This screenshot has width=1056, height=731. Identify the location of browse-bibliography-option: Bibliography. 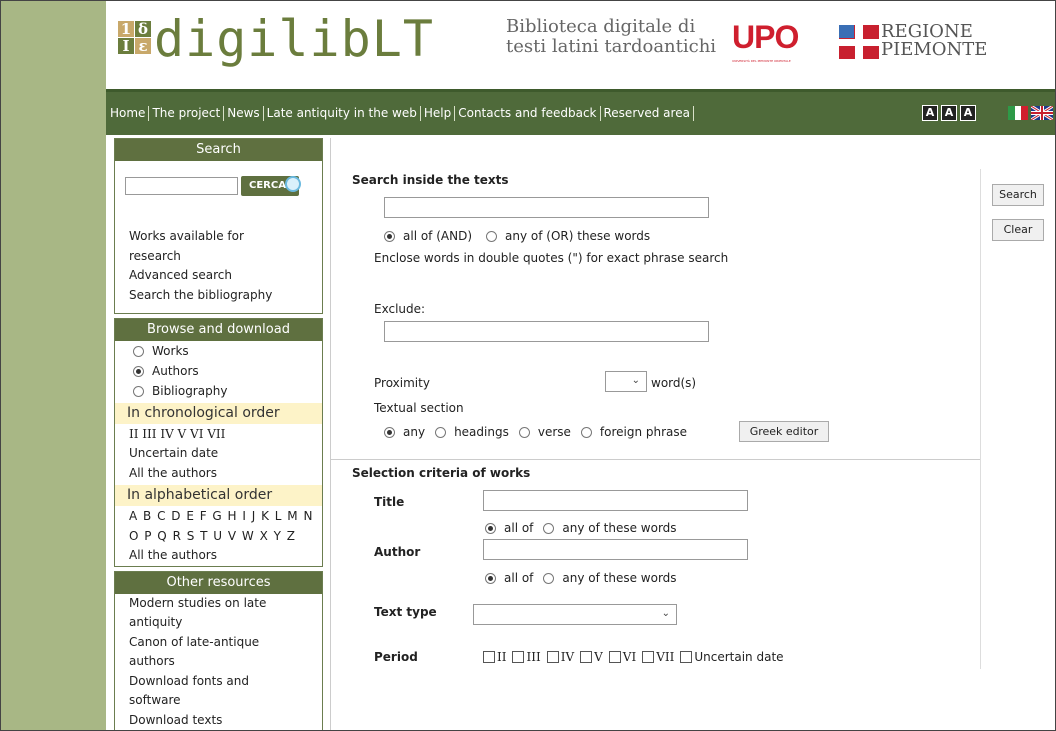
(218, 391).